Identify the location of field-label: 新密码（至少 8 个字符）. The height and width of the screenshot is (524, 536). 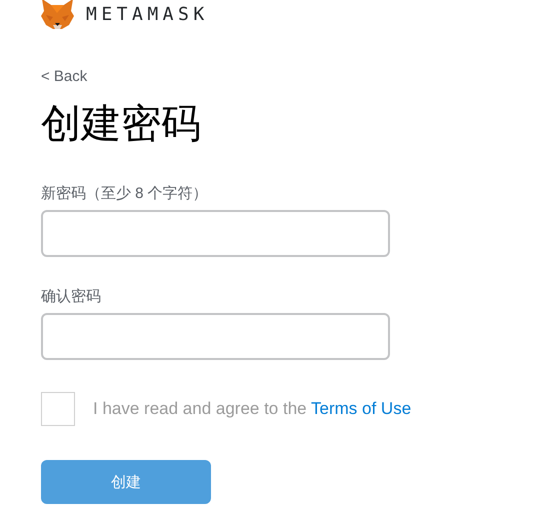
(124, 193).